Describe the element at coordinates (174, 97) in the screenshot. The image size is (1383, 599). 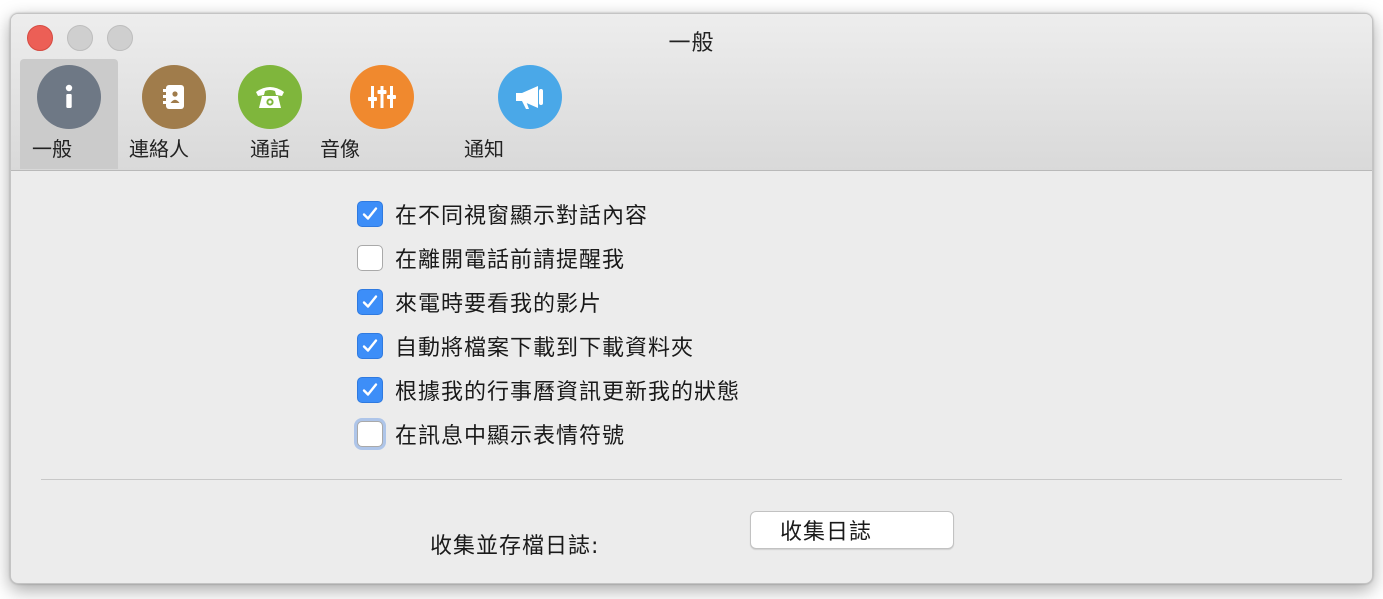
I see `contacts-book-icon` at that location.